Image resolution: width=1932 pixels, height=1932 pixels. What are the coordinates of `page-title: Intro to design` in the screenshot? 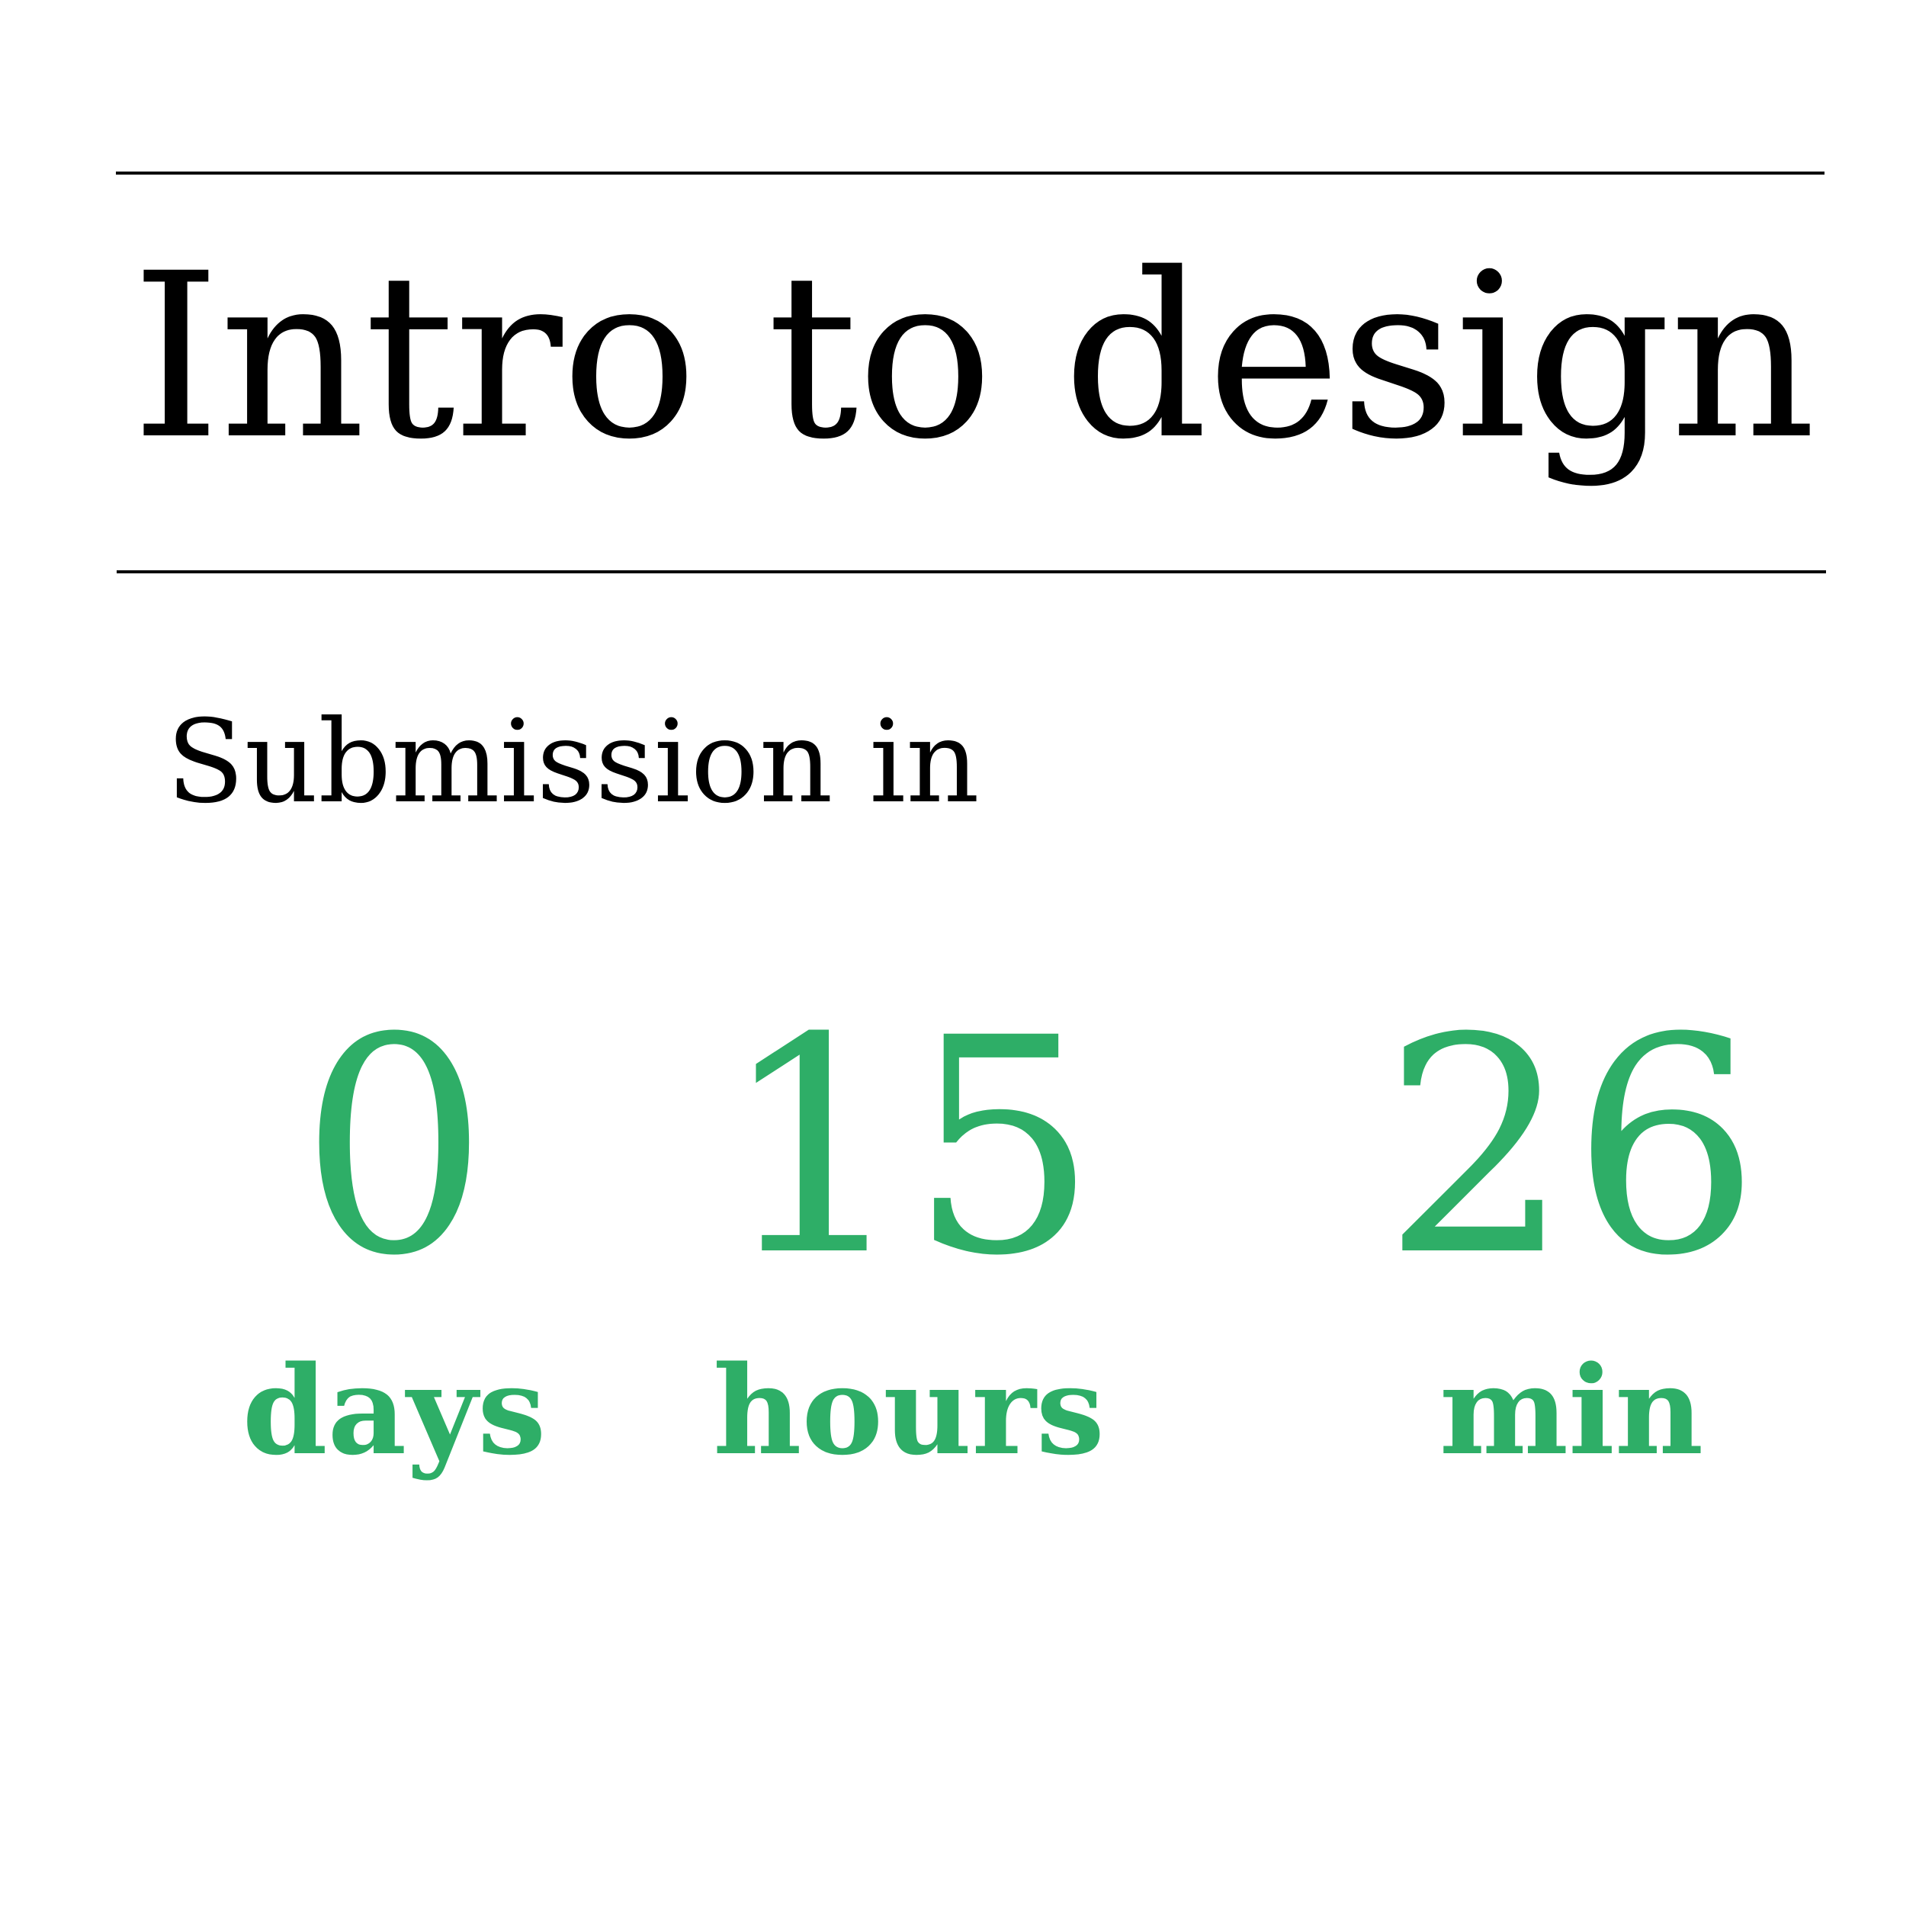 It's located at (974, 357).